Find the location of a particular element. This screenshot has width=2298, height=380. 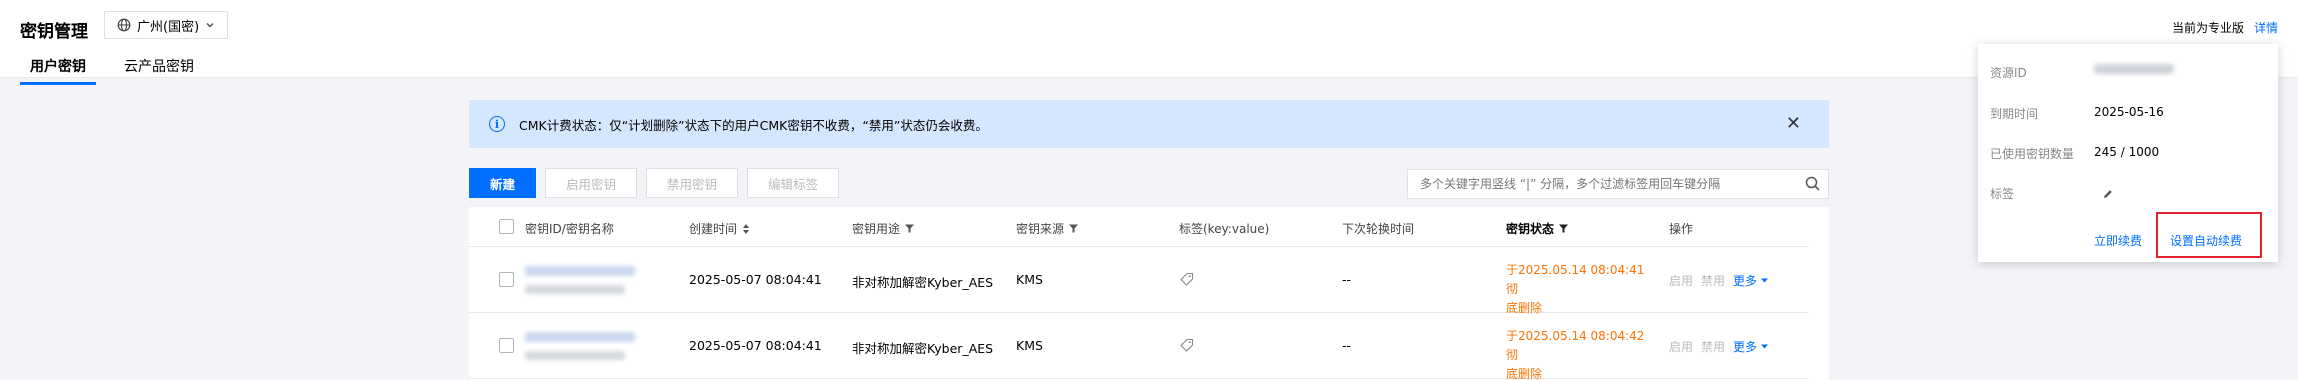

sort-icon is located at coordinates (746, 229).